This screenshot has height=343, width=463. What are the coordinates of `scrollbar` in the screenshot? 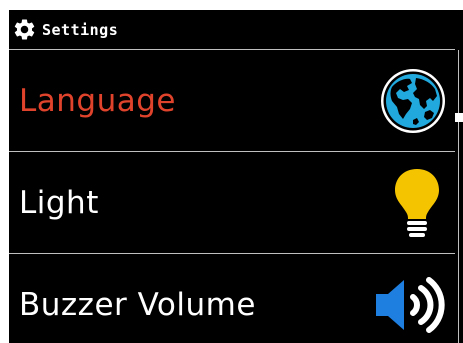 It's located at (459, 196).